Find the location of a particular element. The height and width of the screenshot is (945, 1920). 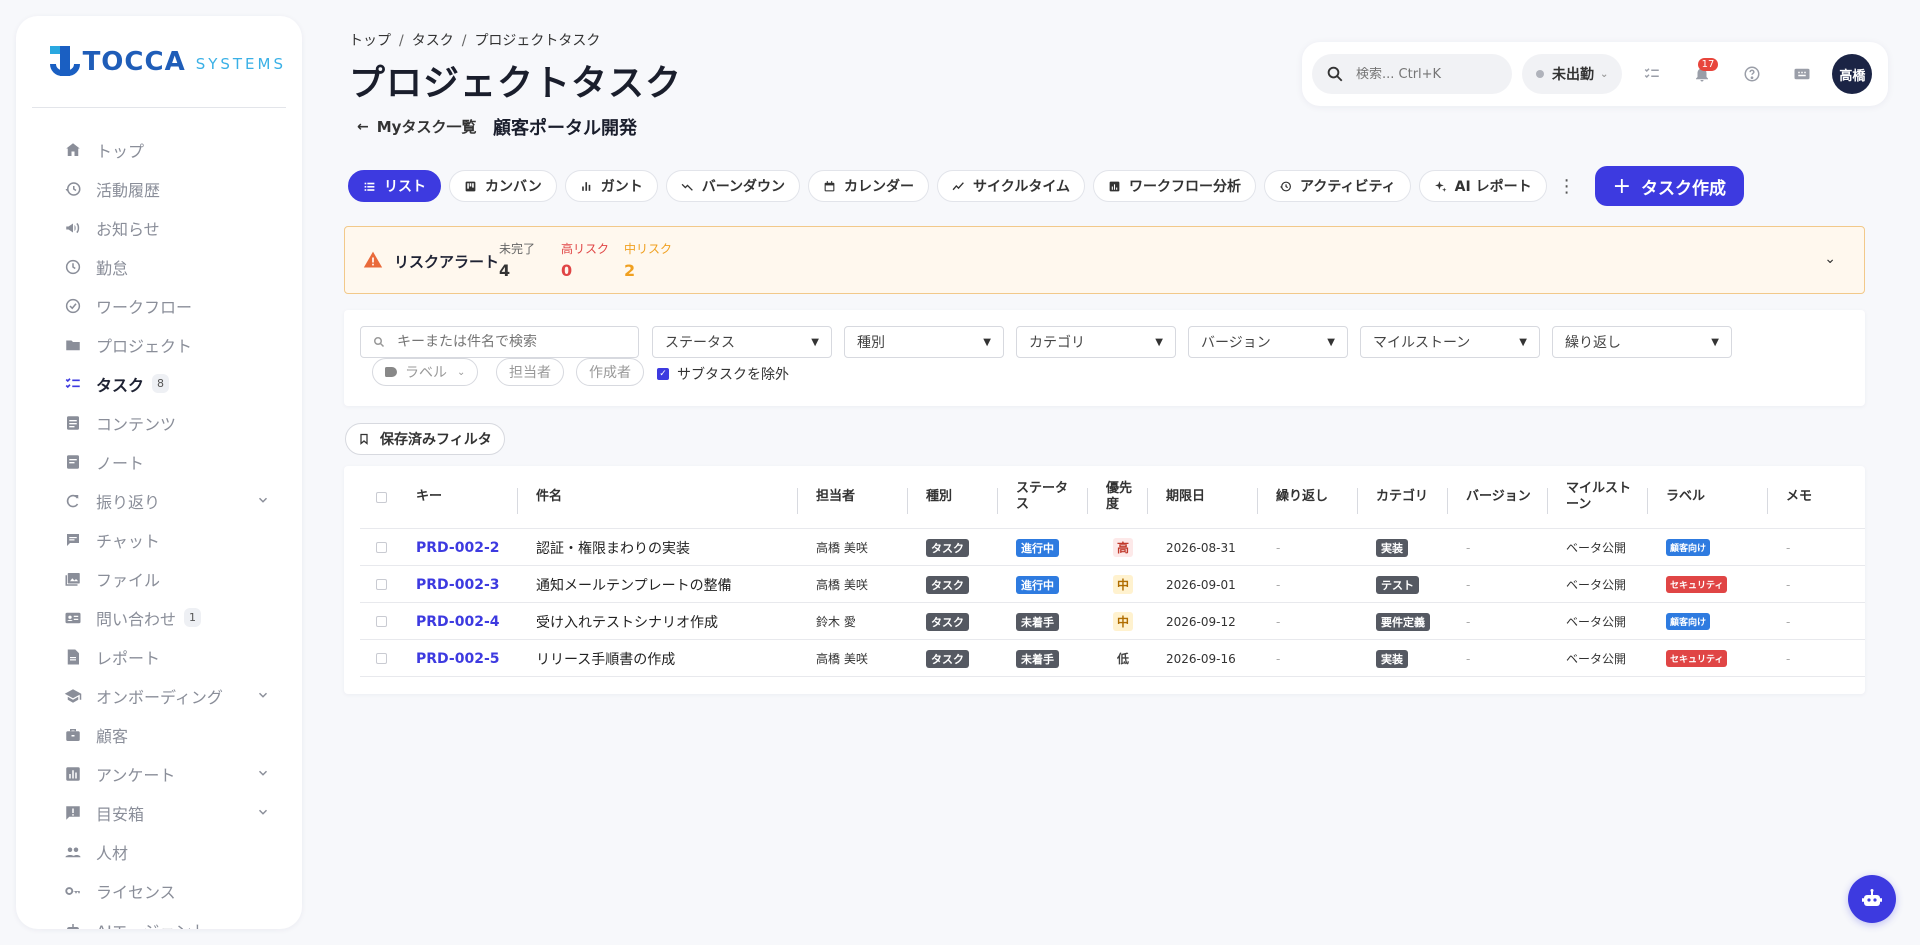

filter-search-input is located at coordinates (507, 342).